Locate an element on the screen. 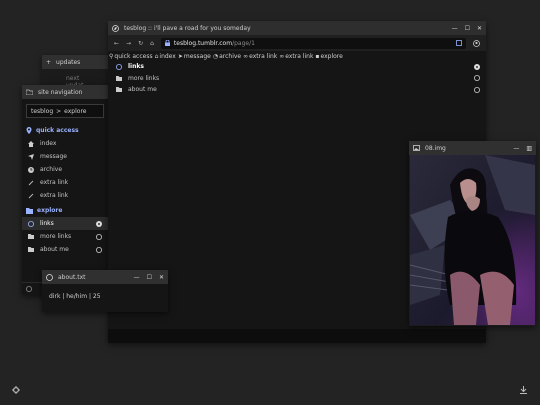 This screenshot has height=405, width=540. url-bar: tesblog.tumblr.com/page/1 is located at coordinates (313, 43).